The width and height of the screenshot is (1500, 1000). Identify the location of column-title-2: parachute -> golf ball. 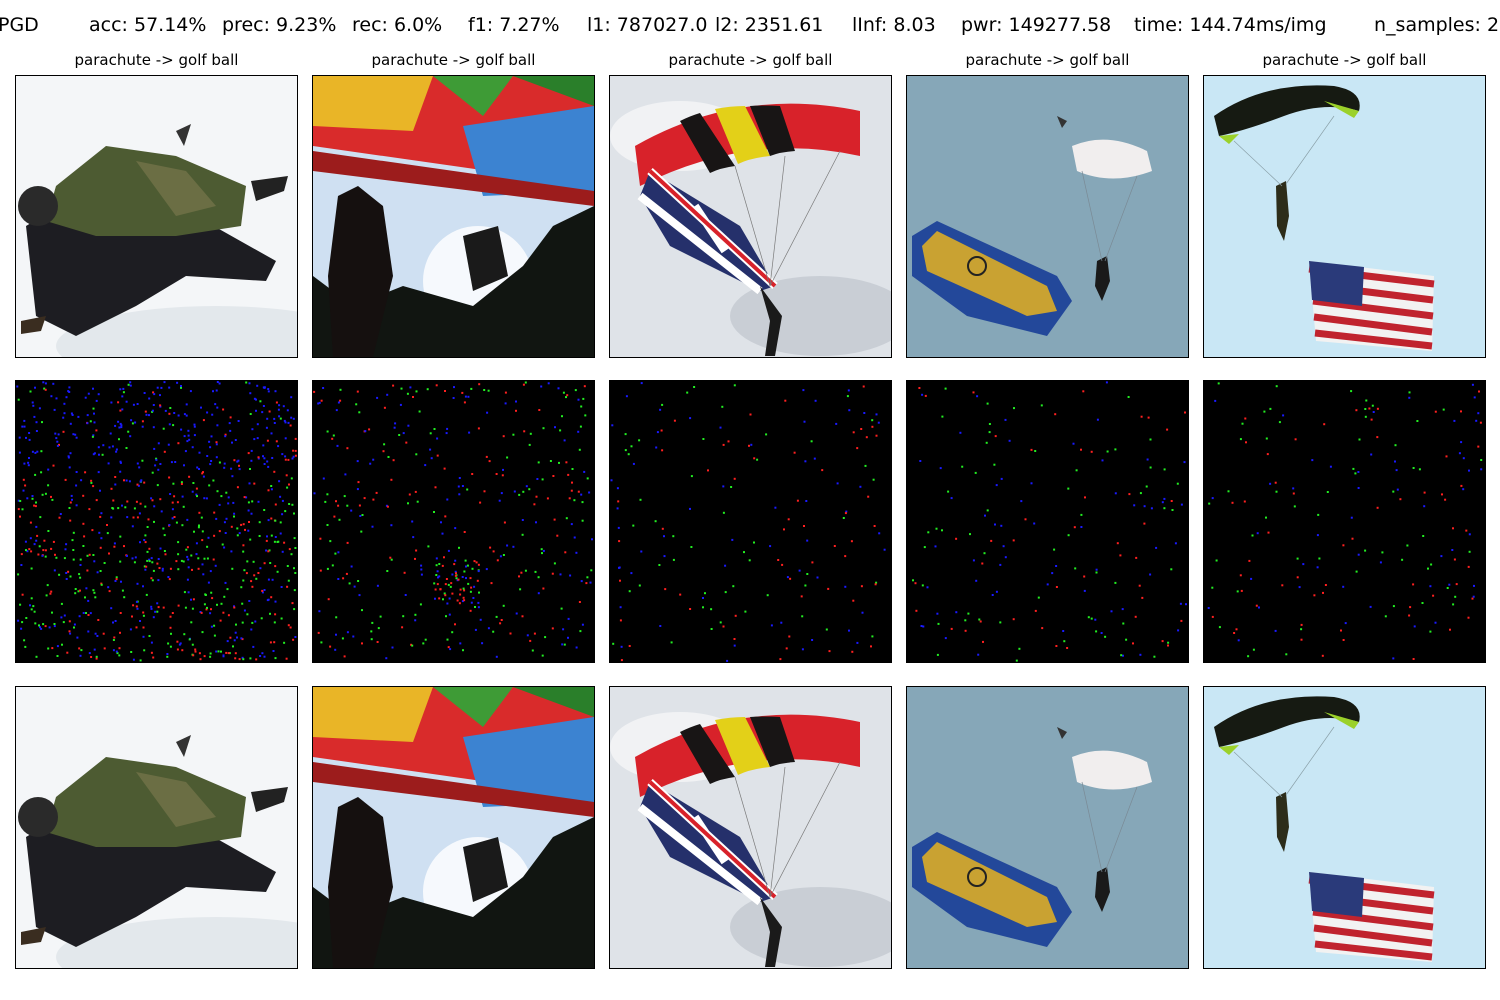
(453, 60).